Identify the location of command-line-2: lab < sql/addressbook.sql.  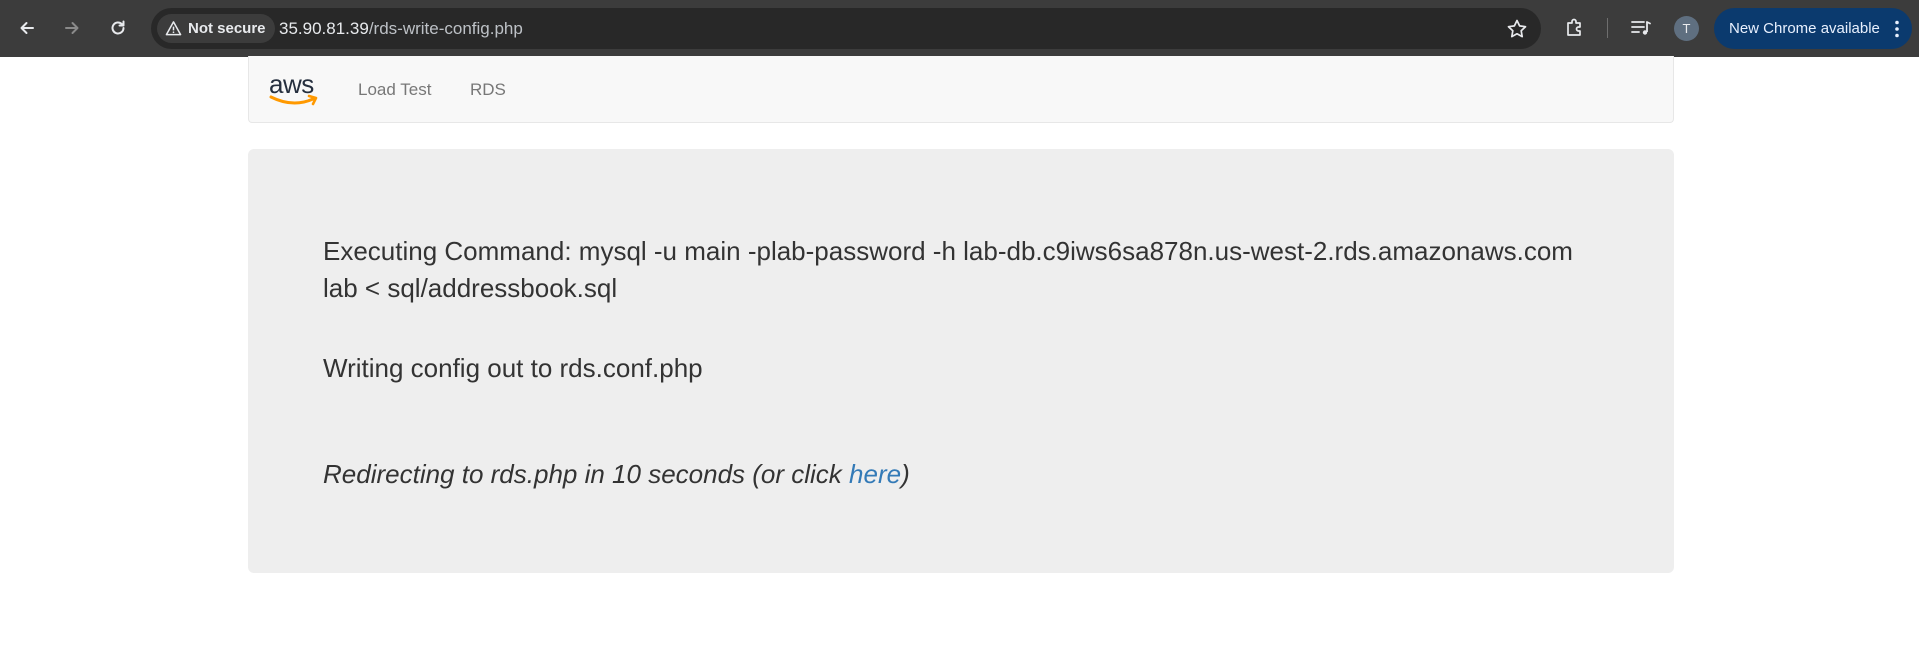
(470, 288).